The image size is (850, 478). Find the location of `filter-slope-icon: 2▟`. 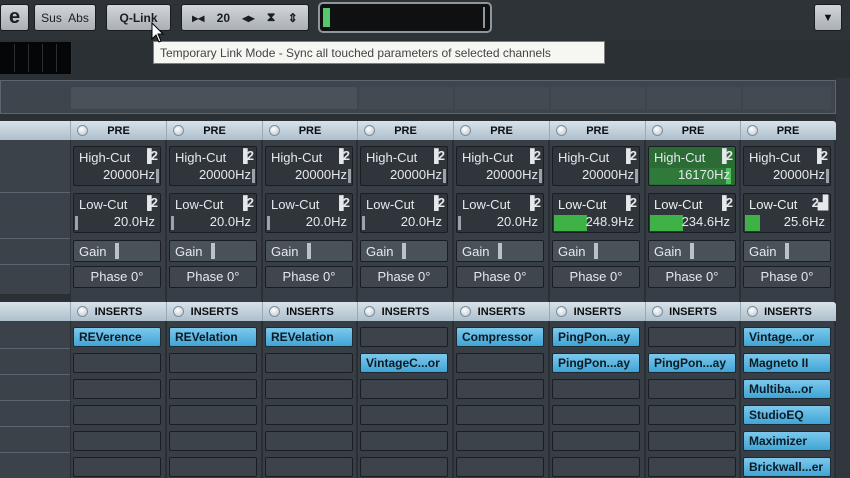

filter-slope-icon: 2▟ is located at coordinates (820, 203).